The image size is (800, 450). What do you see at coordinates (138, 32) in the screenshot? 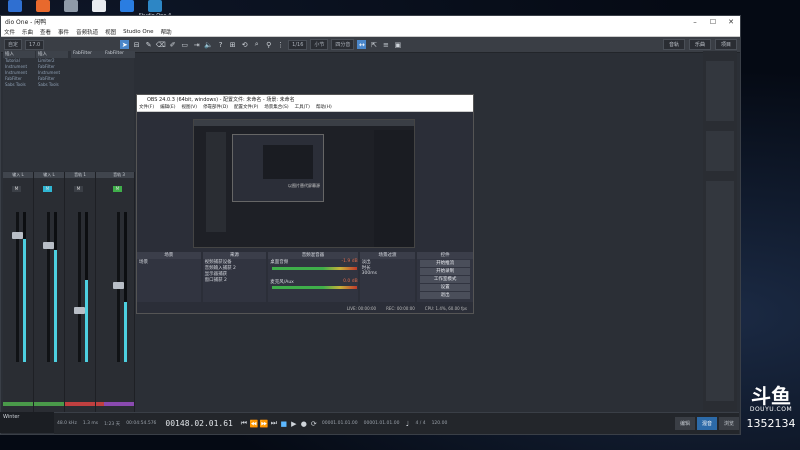
I see `menu-studio-one: Studio One` at bounding box center [138, 32].